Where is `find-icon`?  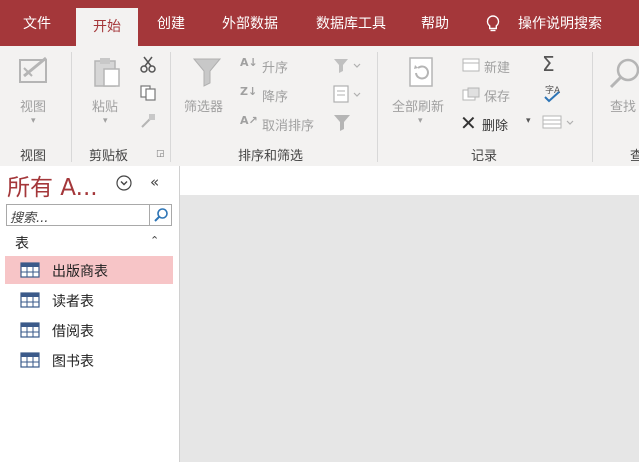
find-icon is located at coordinates (624, 73).